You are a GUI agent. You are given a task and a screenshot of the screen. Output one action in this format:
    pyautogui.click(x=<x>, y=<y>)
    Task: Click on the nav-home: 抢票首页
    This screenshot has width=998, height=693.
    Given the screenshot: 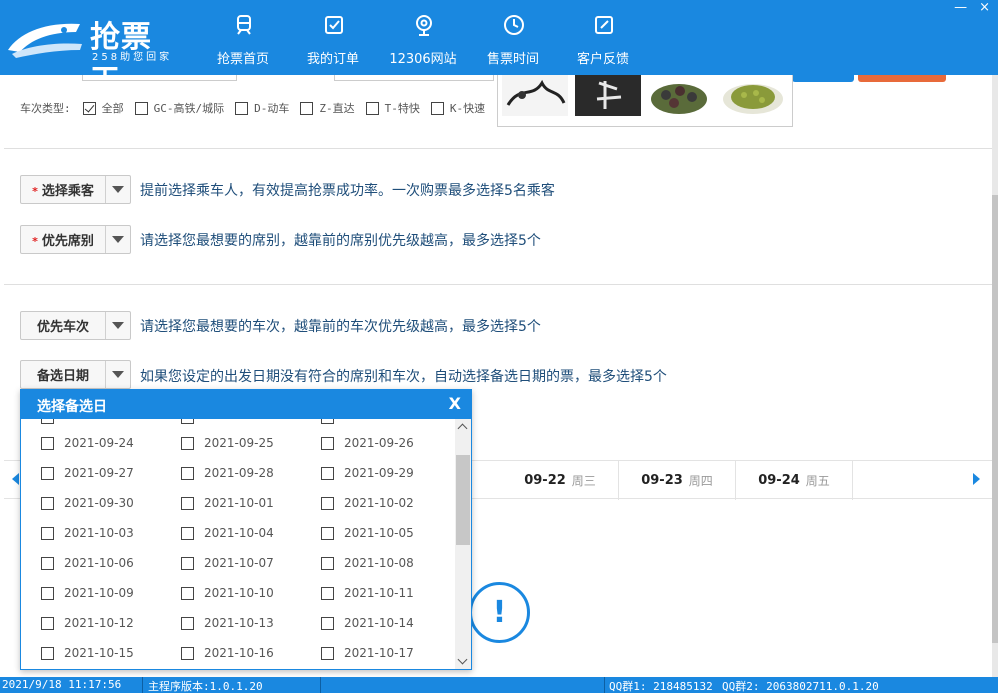 What is the action you would take?
    pyautogui.click(x=243, y=37)
    